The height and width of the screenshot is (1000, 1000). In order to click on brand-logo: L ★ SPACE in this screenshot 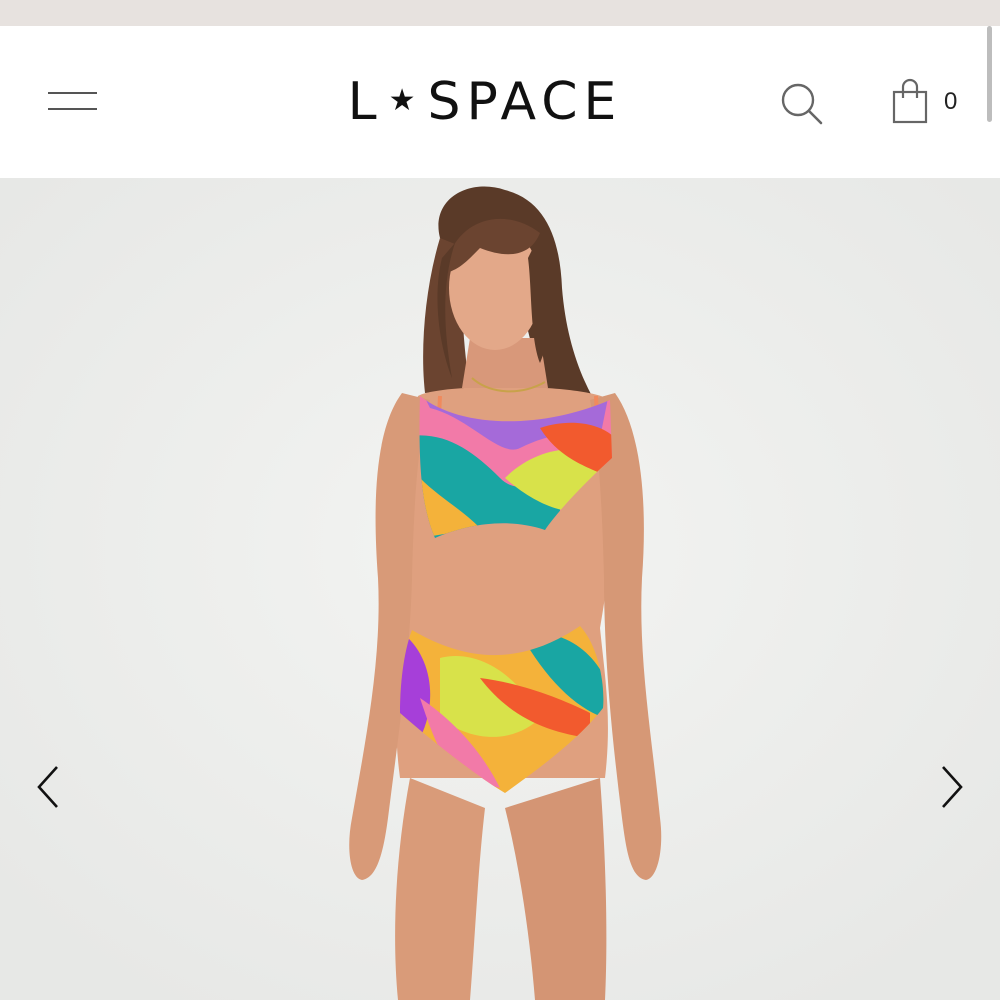, I will do `click(485, 102)`.